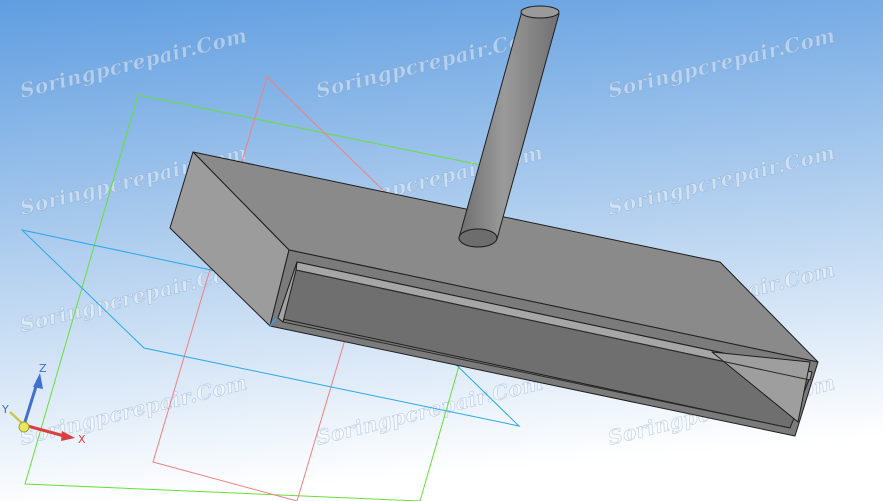  I want to click on y-axis-label: Y, so click(5, 409).